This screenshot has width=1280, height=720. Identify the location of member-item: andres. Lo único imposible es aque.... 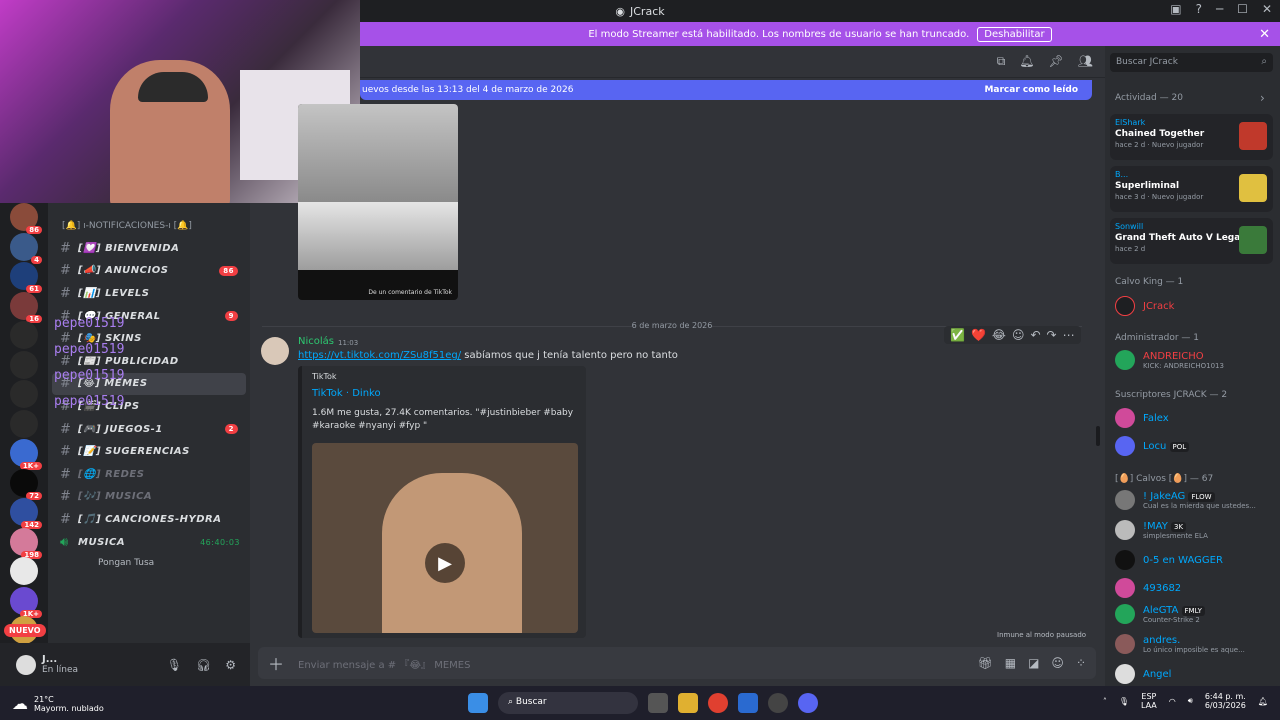
(1195, 644).